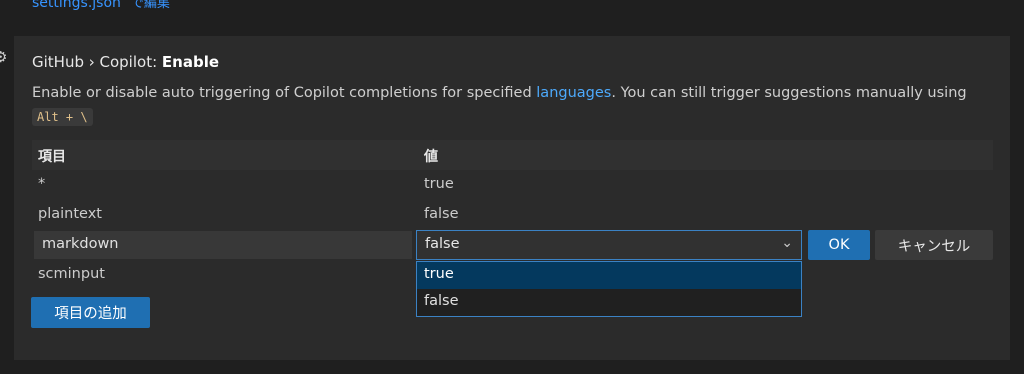 The width and height of the screenshot is (1024, 374). I want to click on table-header: 項目 値, so click(512, 155).